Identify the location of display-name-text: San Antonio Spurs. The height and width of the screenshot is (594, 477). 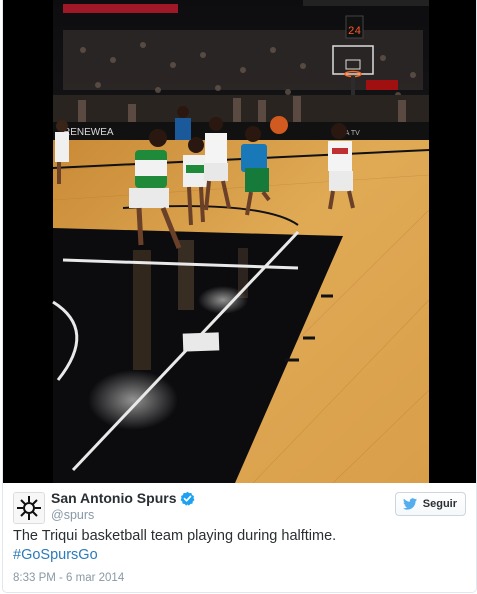
(113, 498).